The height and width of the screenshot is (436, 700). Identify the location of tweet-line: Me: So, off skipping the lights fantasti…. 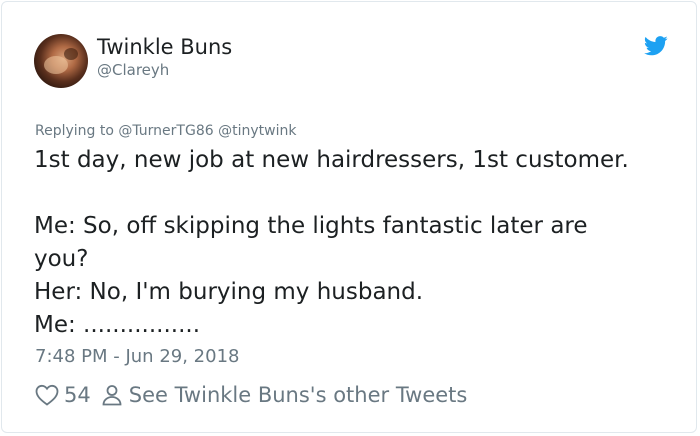
(311, 226).